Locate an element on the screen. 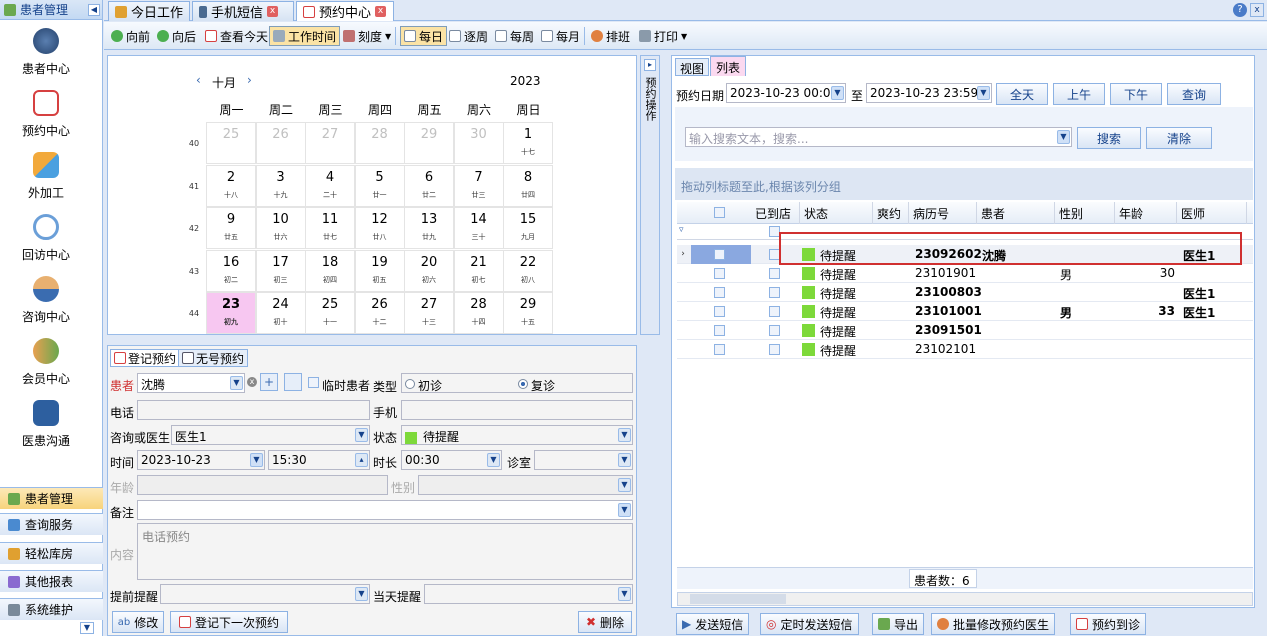 The image size is (1267, 636). table-row: 待提醒 23102101 is located at coordinates (965, 349).